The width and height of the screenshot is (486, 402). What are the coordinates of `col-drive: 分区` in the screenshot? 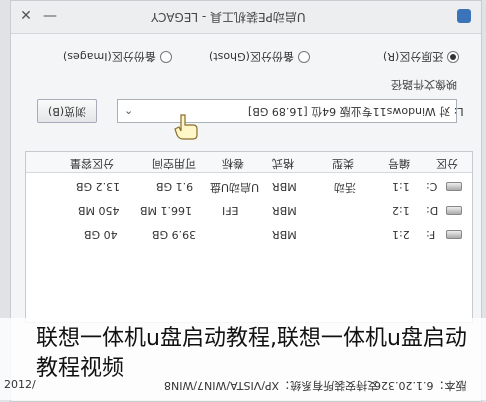 It's located at (447, 163).